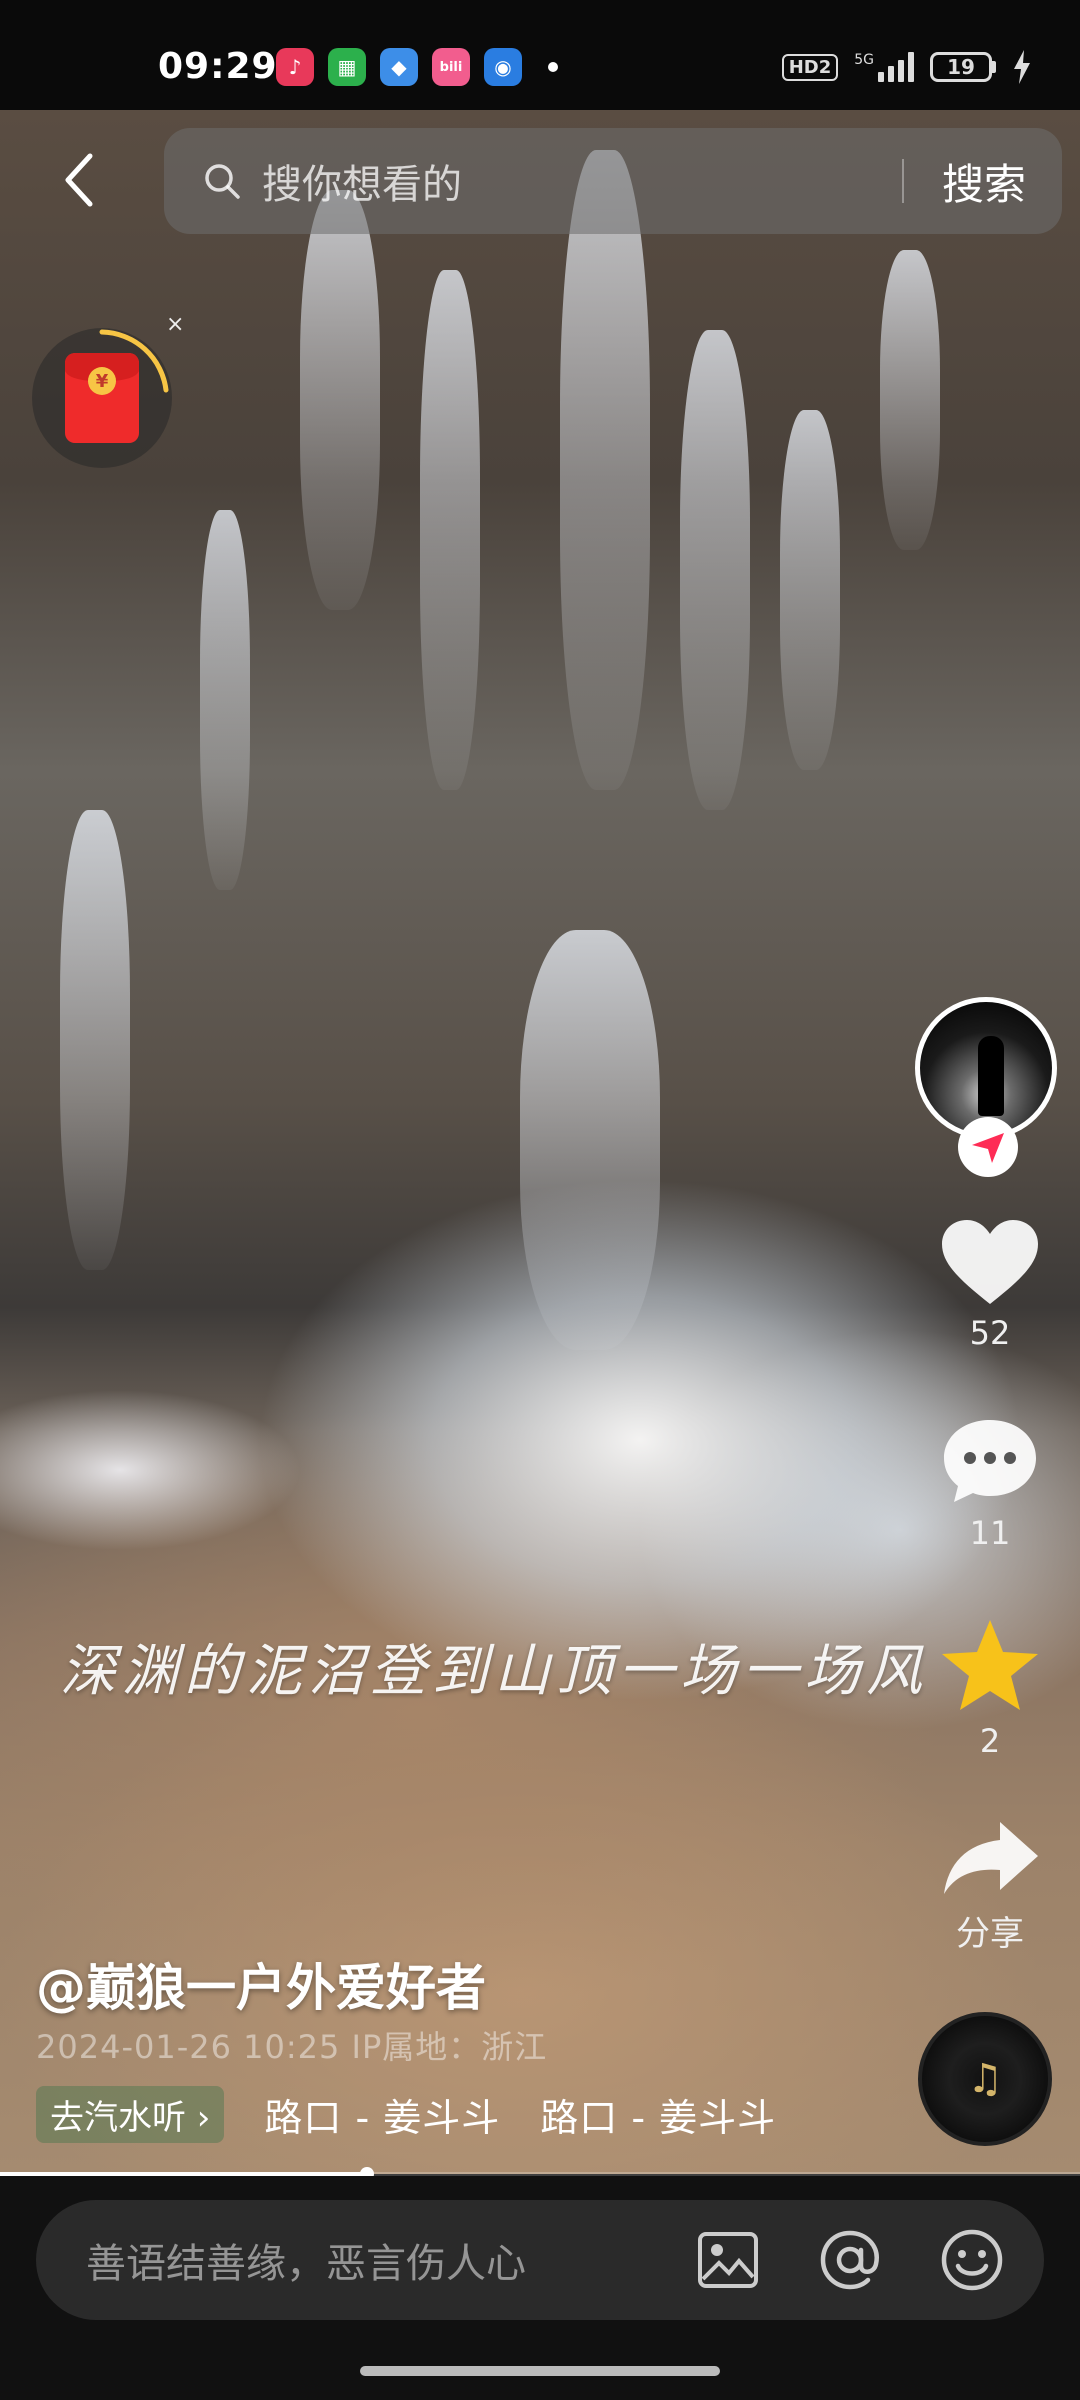 The height and width of the screenshot is (2400, 1080). Describe the element at coordinates (391, 2260) in the screenshot. I see `comment-input: 善语结善缘，恶言伤人心` at that location.